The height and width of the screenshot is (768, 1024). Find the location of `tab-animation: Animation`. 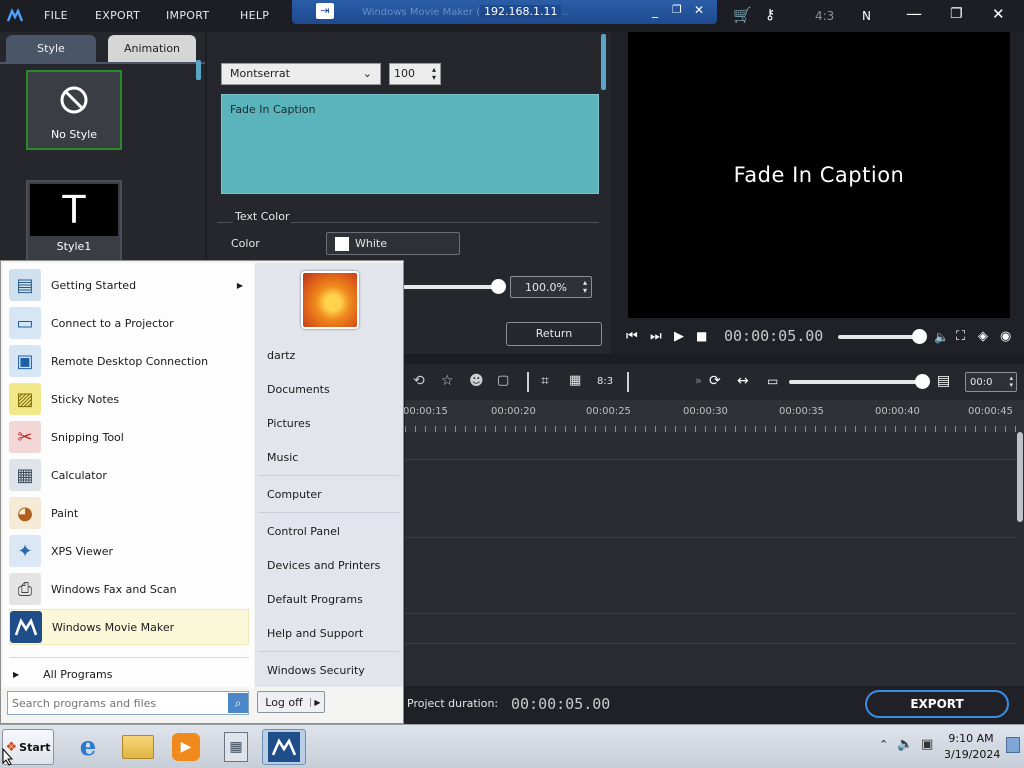

tab-animation: Animation is located at coordinates (152, 49).